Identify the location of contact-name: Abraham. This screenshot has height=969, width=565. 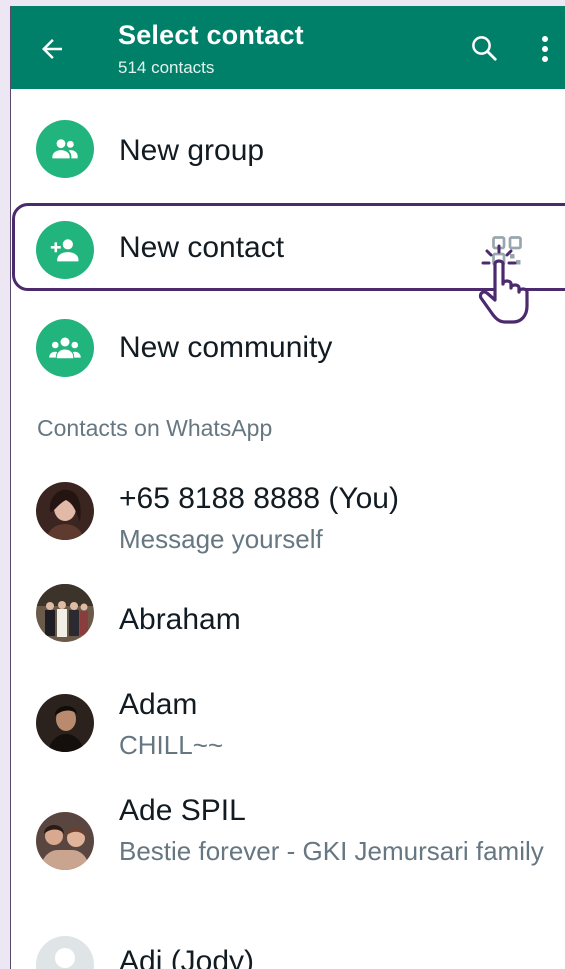
(180, 619).